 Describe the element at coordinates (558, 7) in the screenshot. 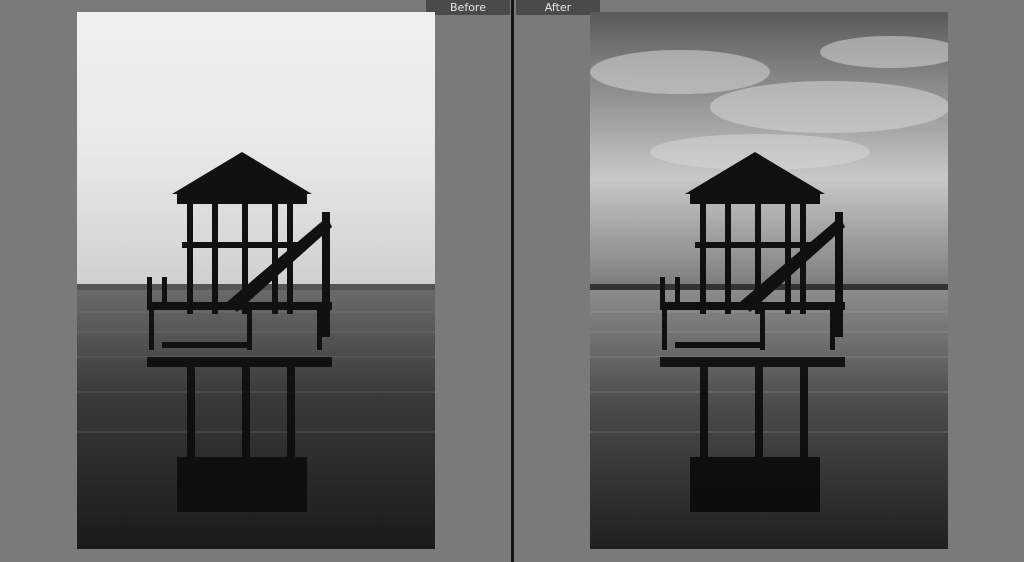

I see `after-label: After` at that location.